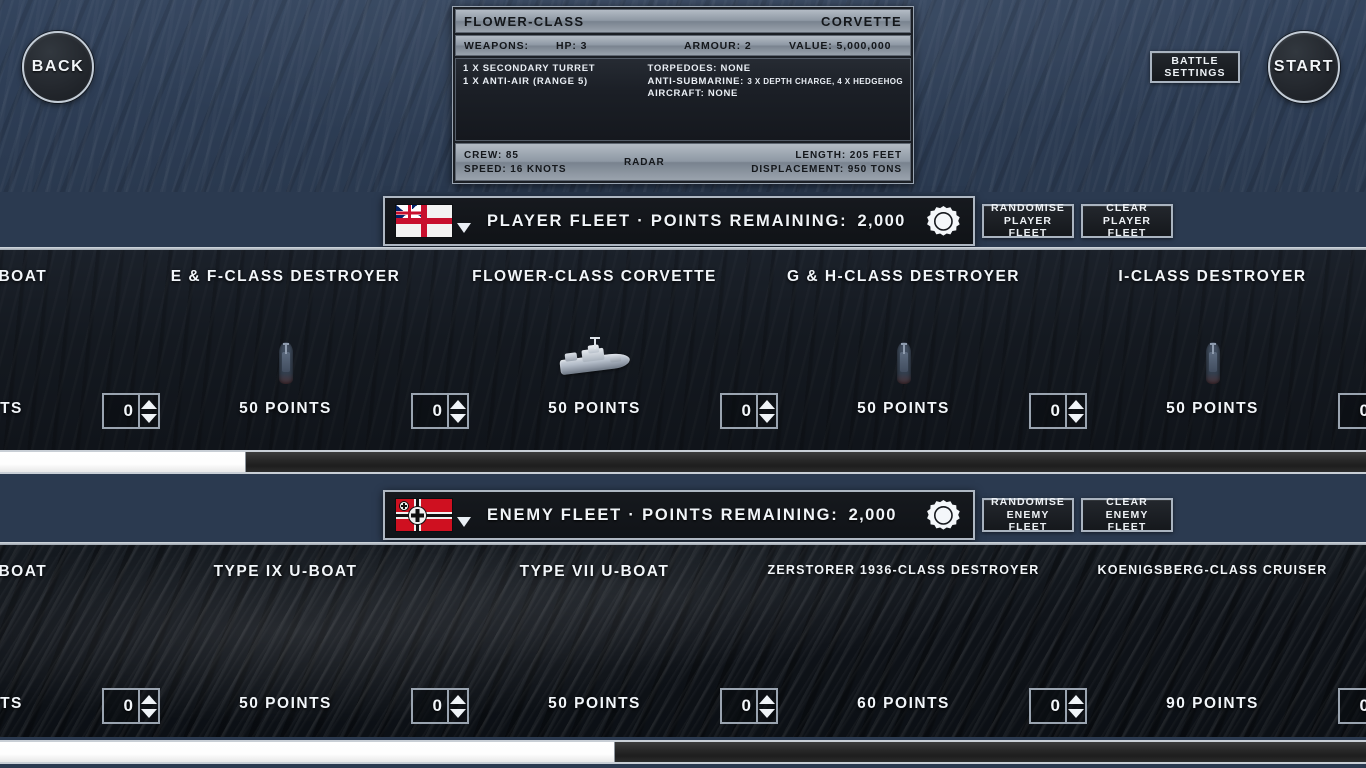 This screenshot has height=768, width=1366. I want to click on back-button-label: BACK, so click(58, 66).